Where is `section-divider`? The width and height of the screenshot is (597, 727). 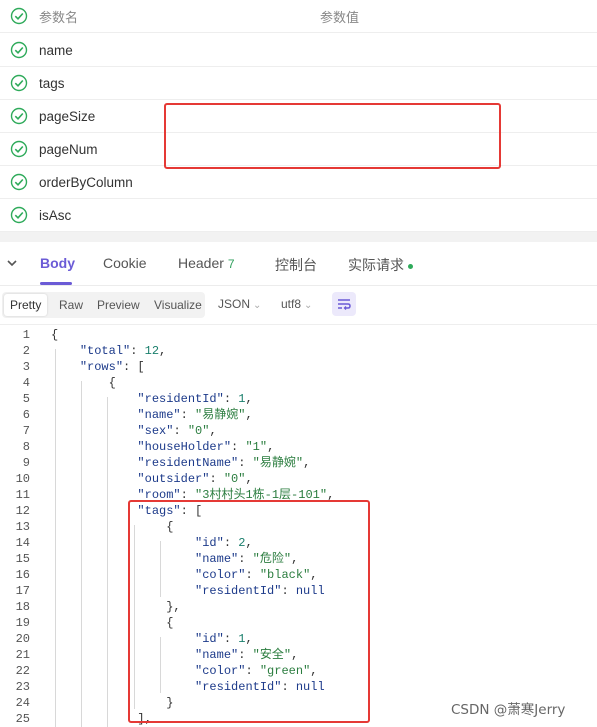
section-divider is located at coordinates (298, 237).